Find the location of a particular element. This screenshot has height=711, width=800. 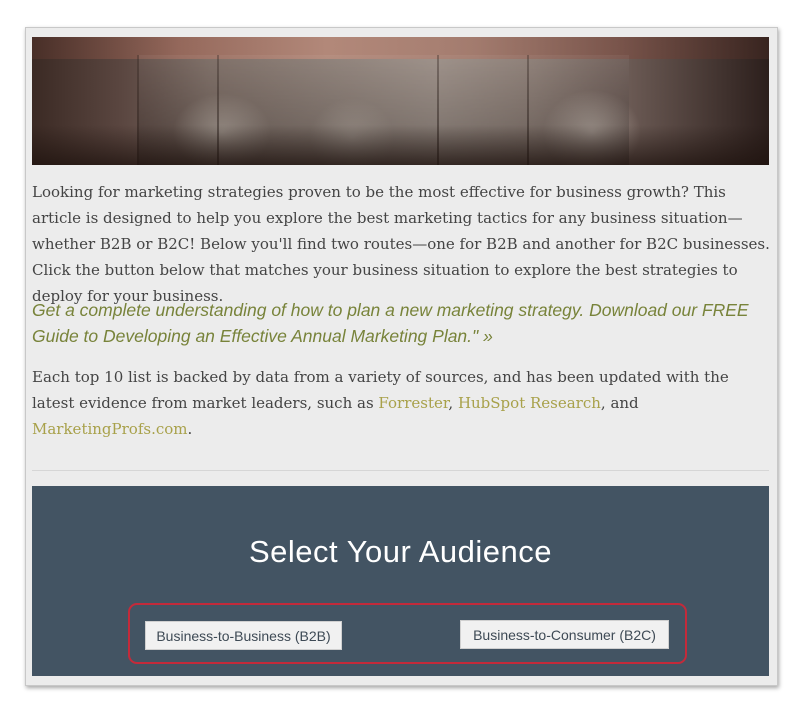

b2b-button: Business-to-Business (B2B) is located at coordinates (243, 635).